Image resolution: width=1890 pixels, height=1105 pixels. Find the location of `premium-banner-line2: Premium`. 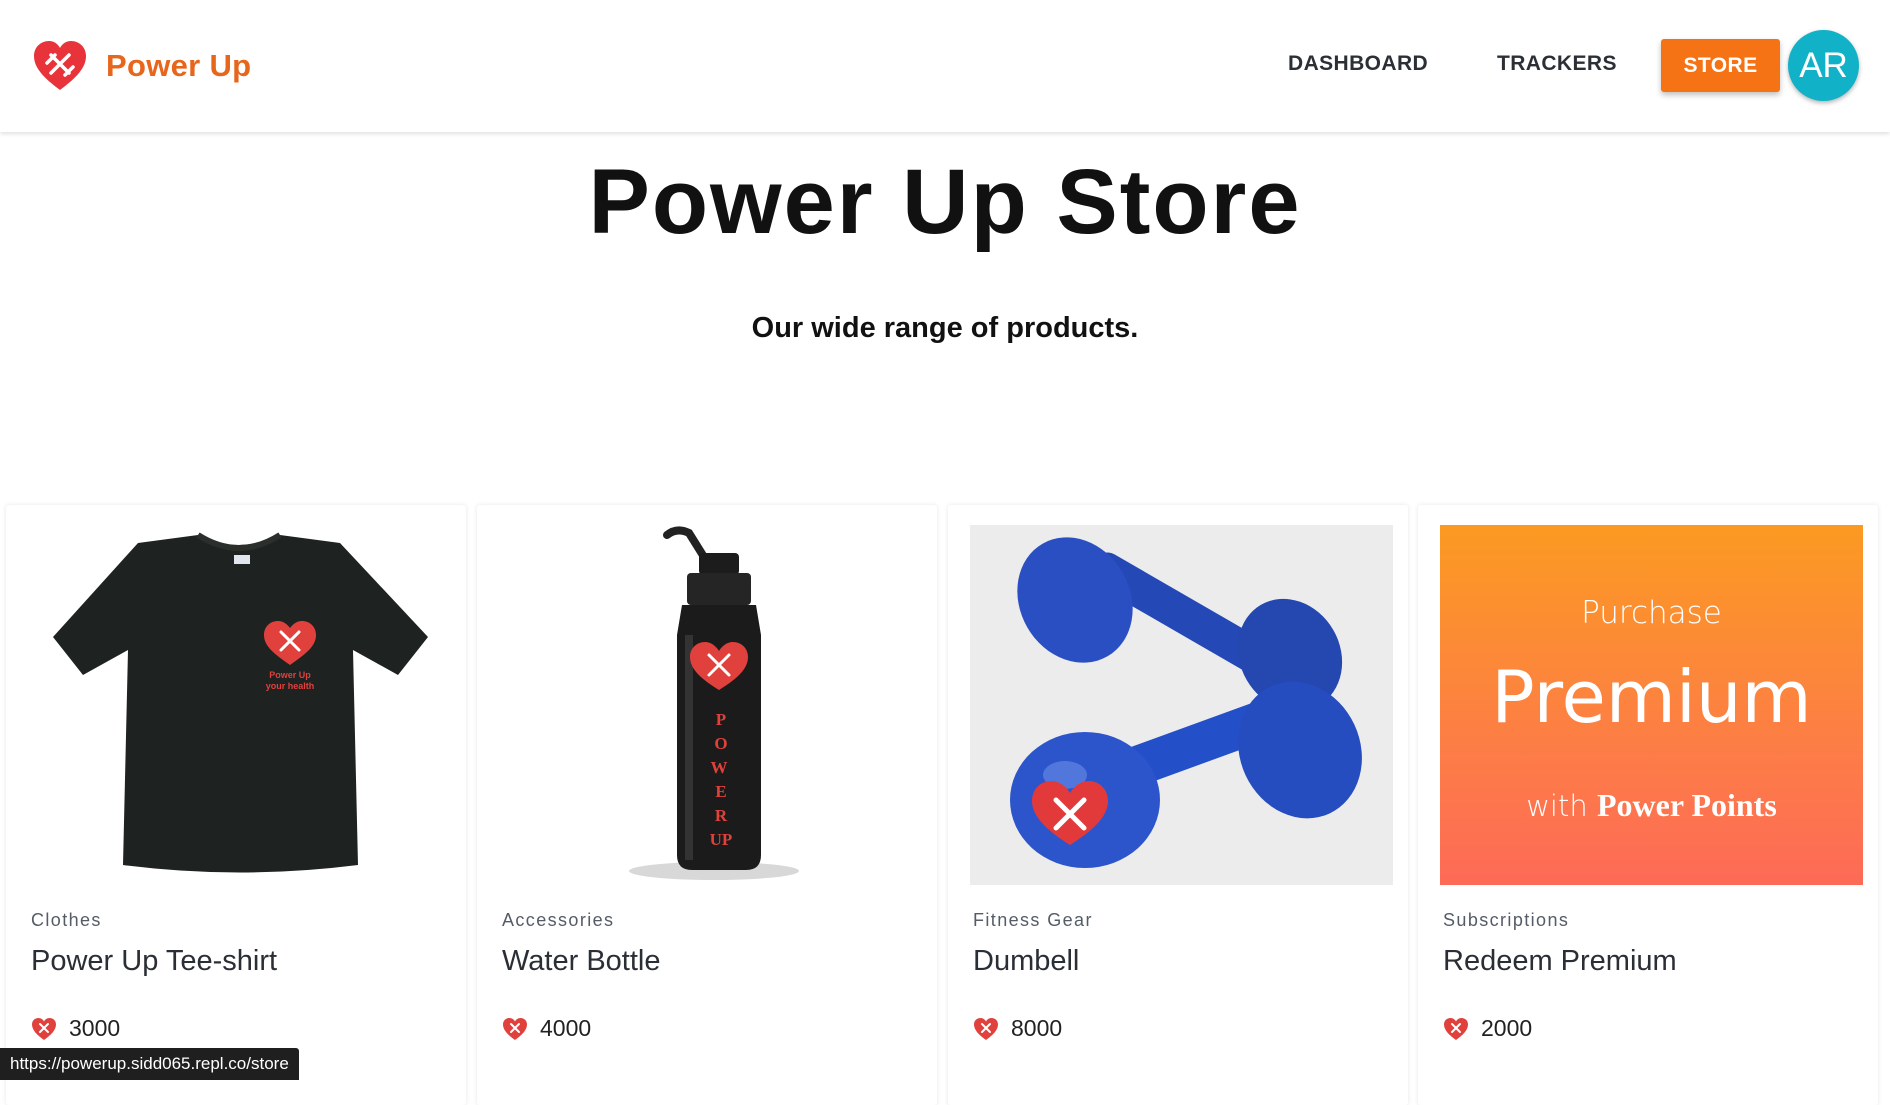

premium-banner-line2: Premium is located at coordinates (1651, 697).